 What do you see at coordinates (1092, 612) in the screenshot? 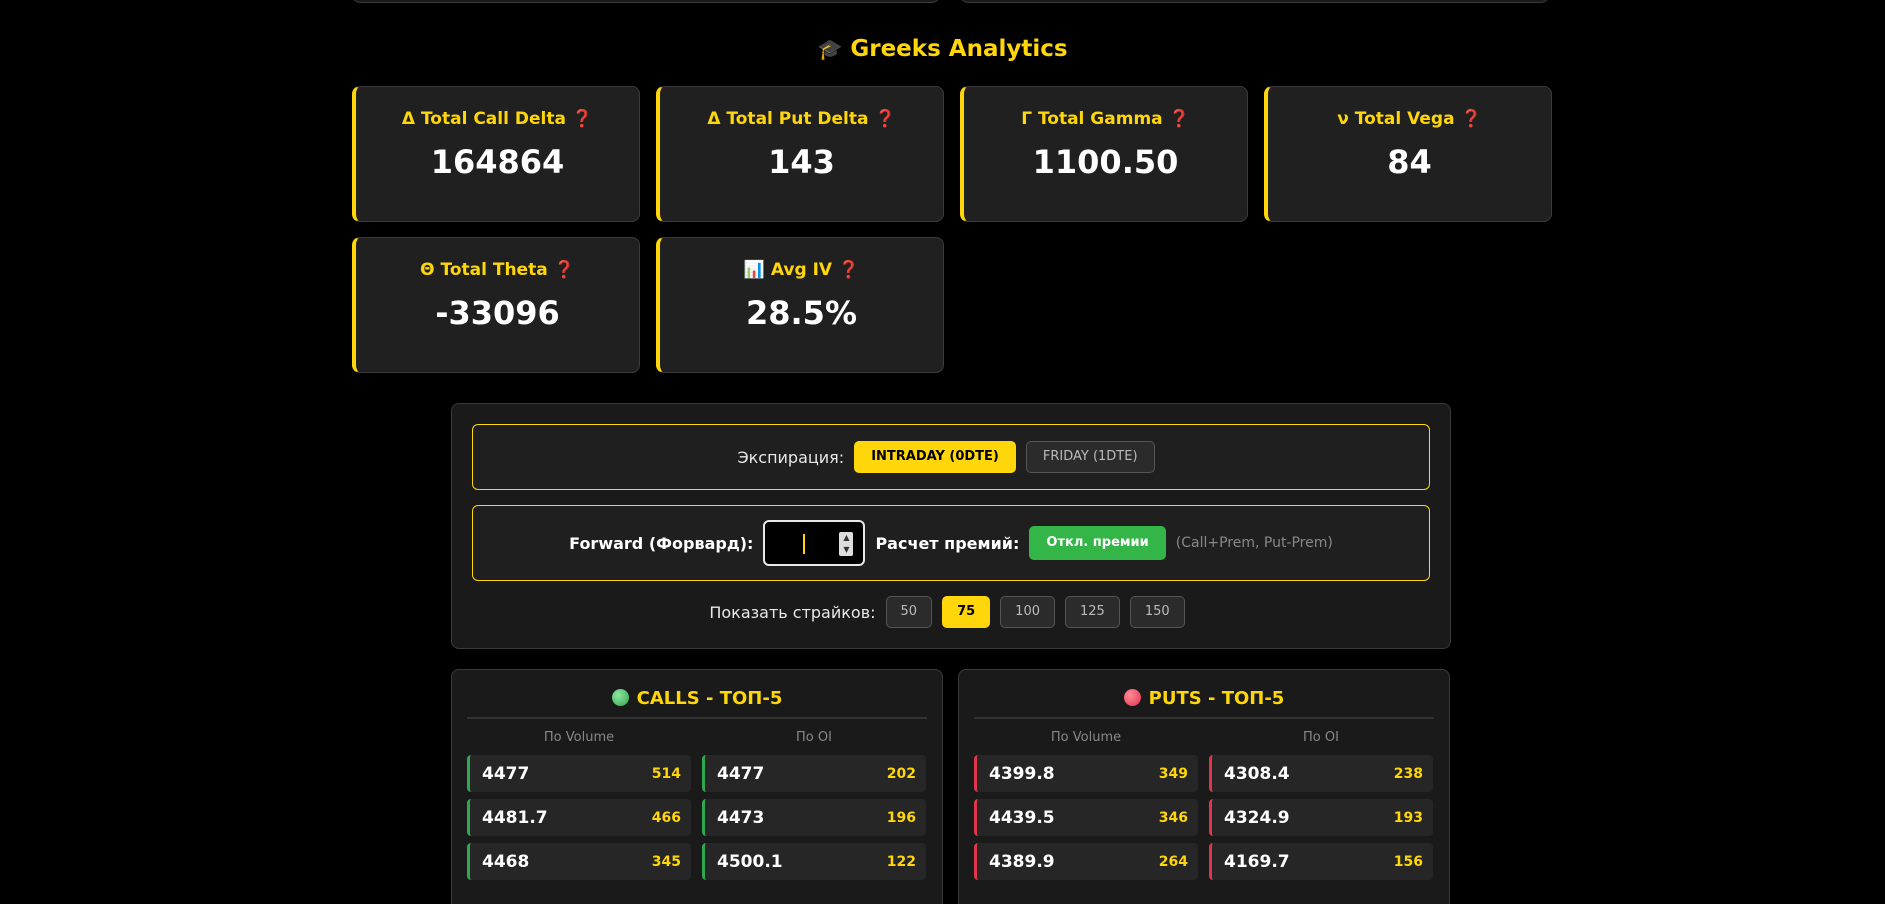
I see `strikes-125-button: 125` at bounding box center [1092, 612].